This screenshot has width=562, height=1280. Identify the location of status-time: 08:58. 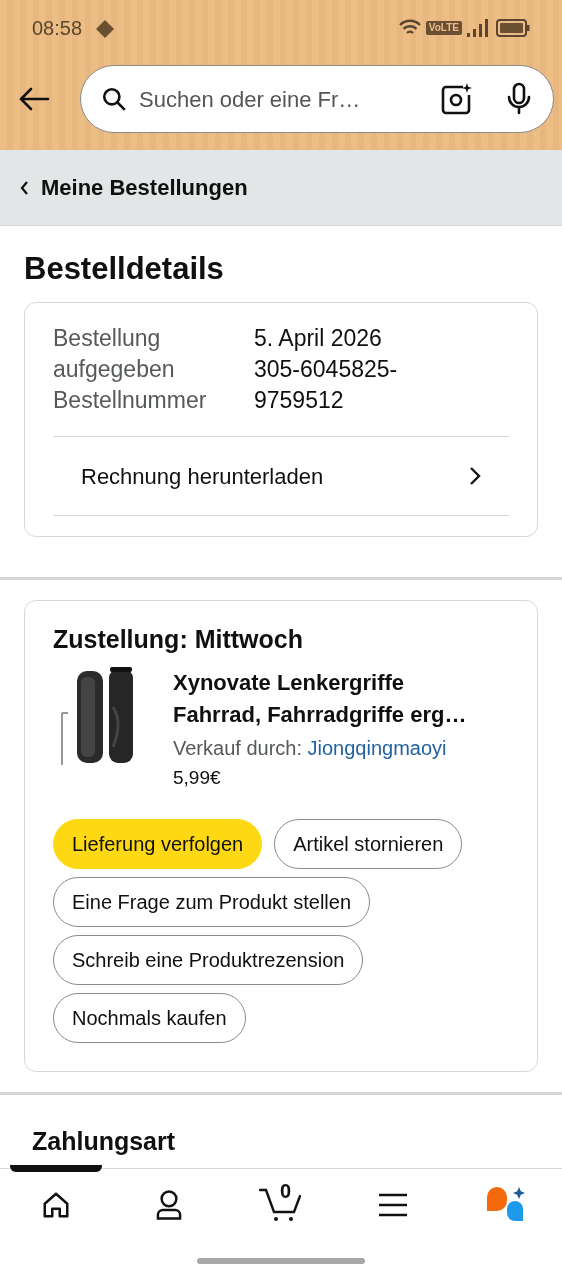
(57, 28).